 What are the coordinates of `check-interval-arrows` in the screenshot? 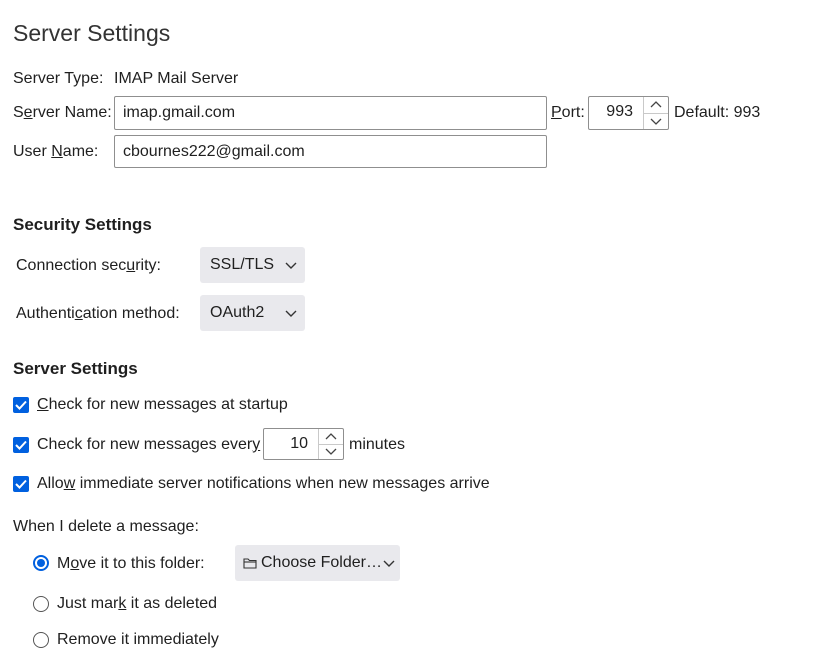 It's located at (330, 444).